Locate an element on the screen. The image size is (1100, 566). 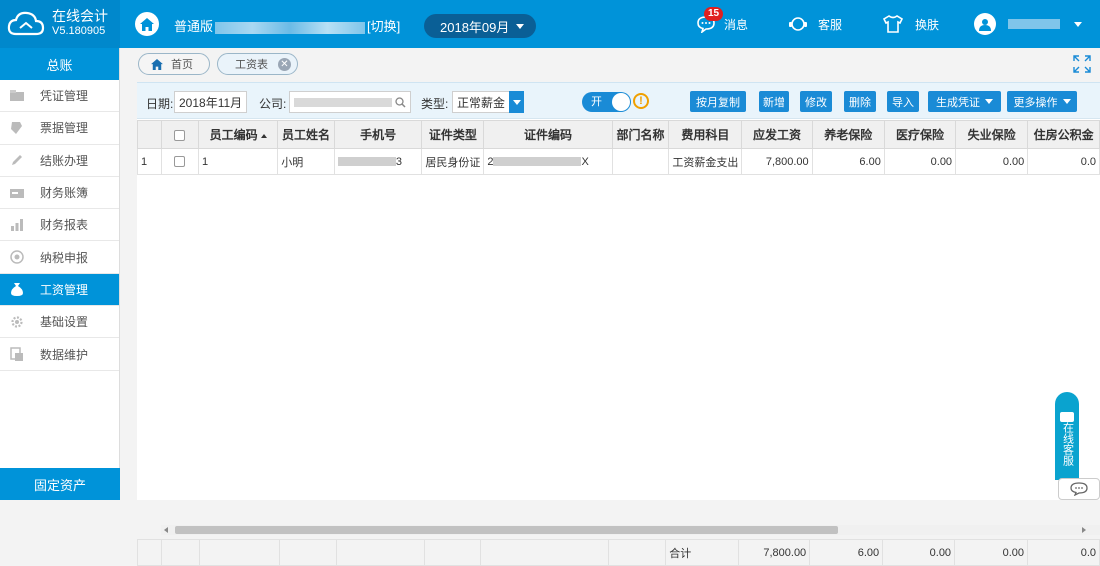
header-department: 部门名称 is located at coordinates (640, 134).